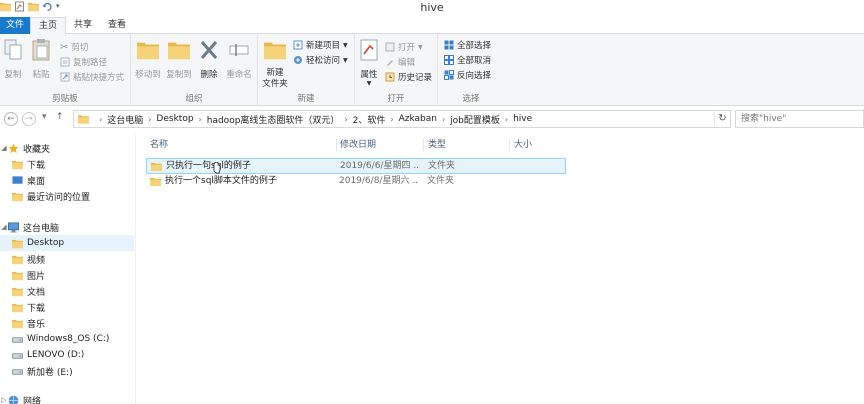  What do you see at coordinates (467, 75) in the screenshot?
I see `invert-selection-button: 反向选择` at bounding box center [467, 75].